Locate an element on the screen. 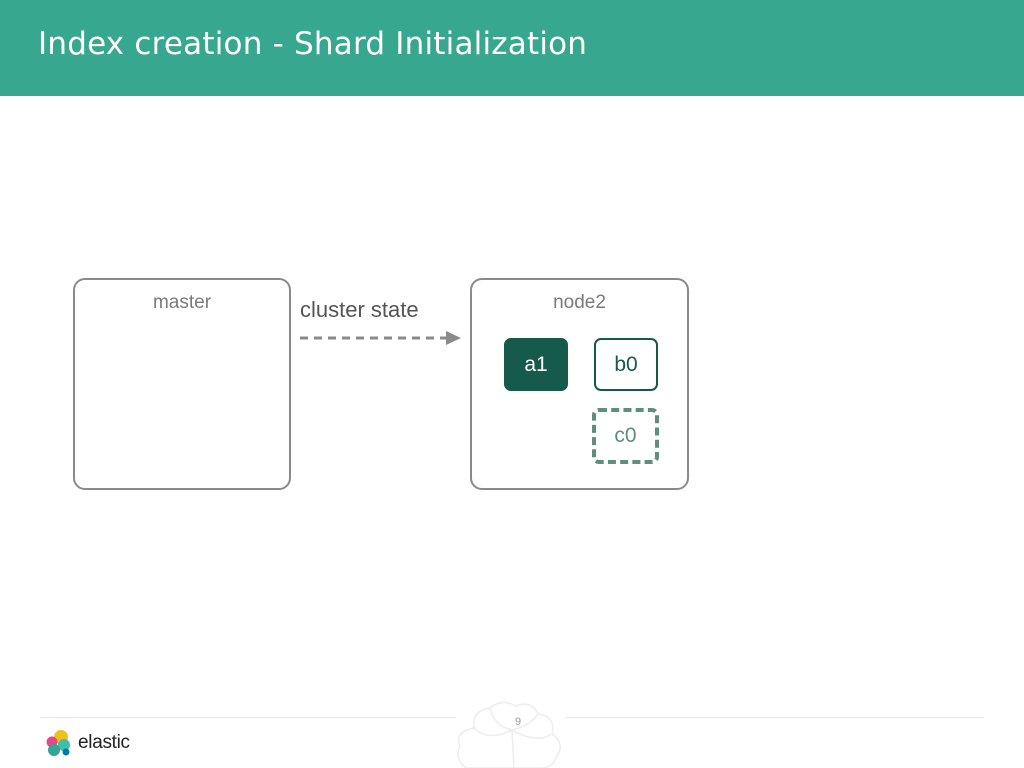 Image resolution: width=1024 pixels, height=768 pixels. footer-divider-right is located at coordinates (775, 717).